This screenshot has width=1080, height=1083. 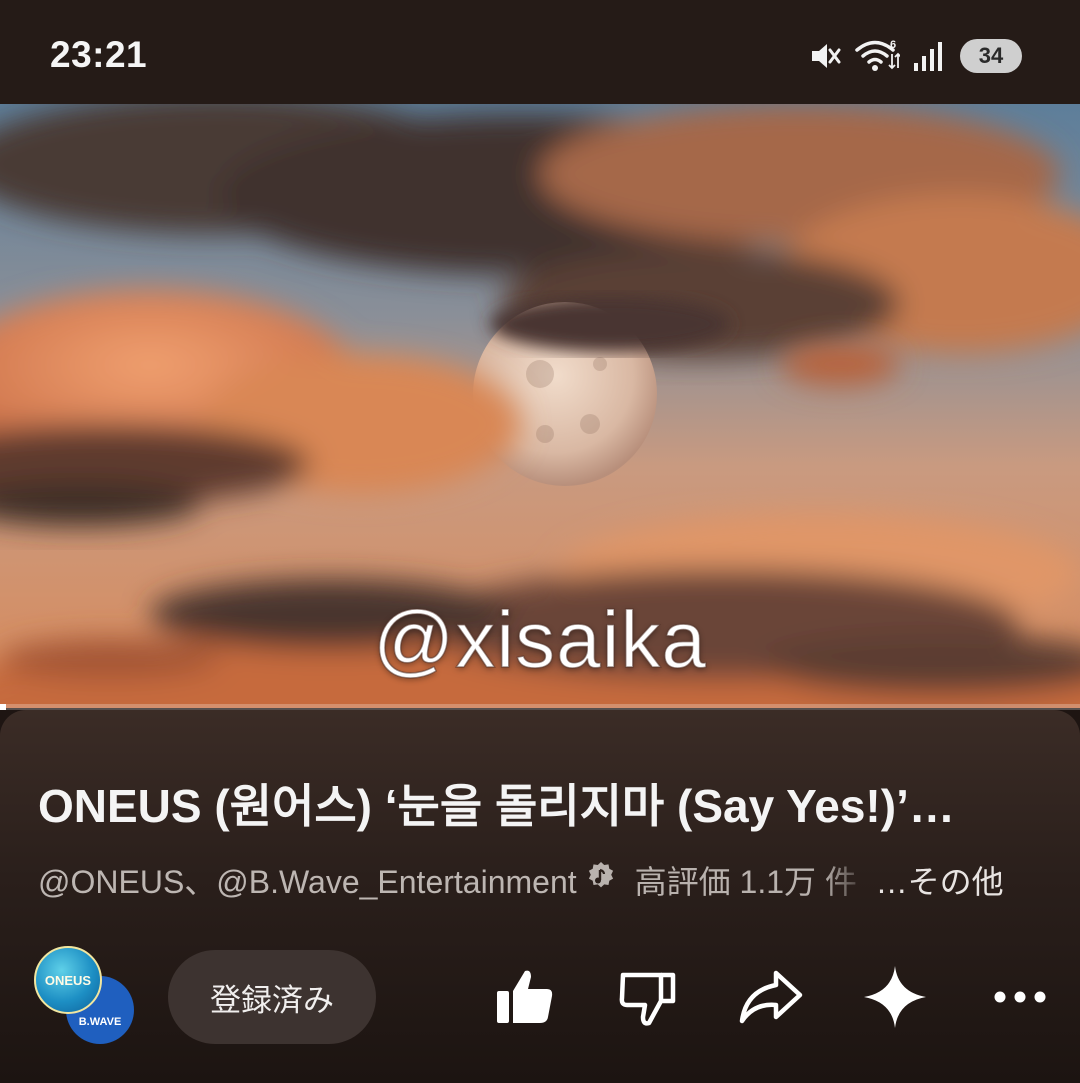 I want to click on status-icons: 6 34, so click(x=915, y=56).